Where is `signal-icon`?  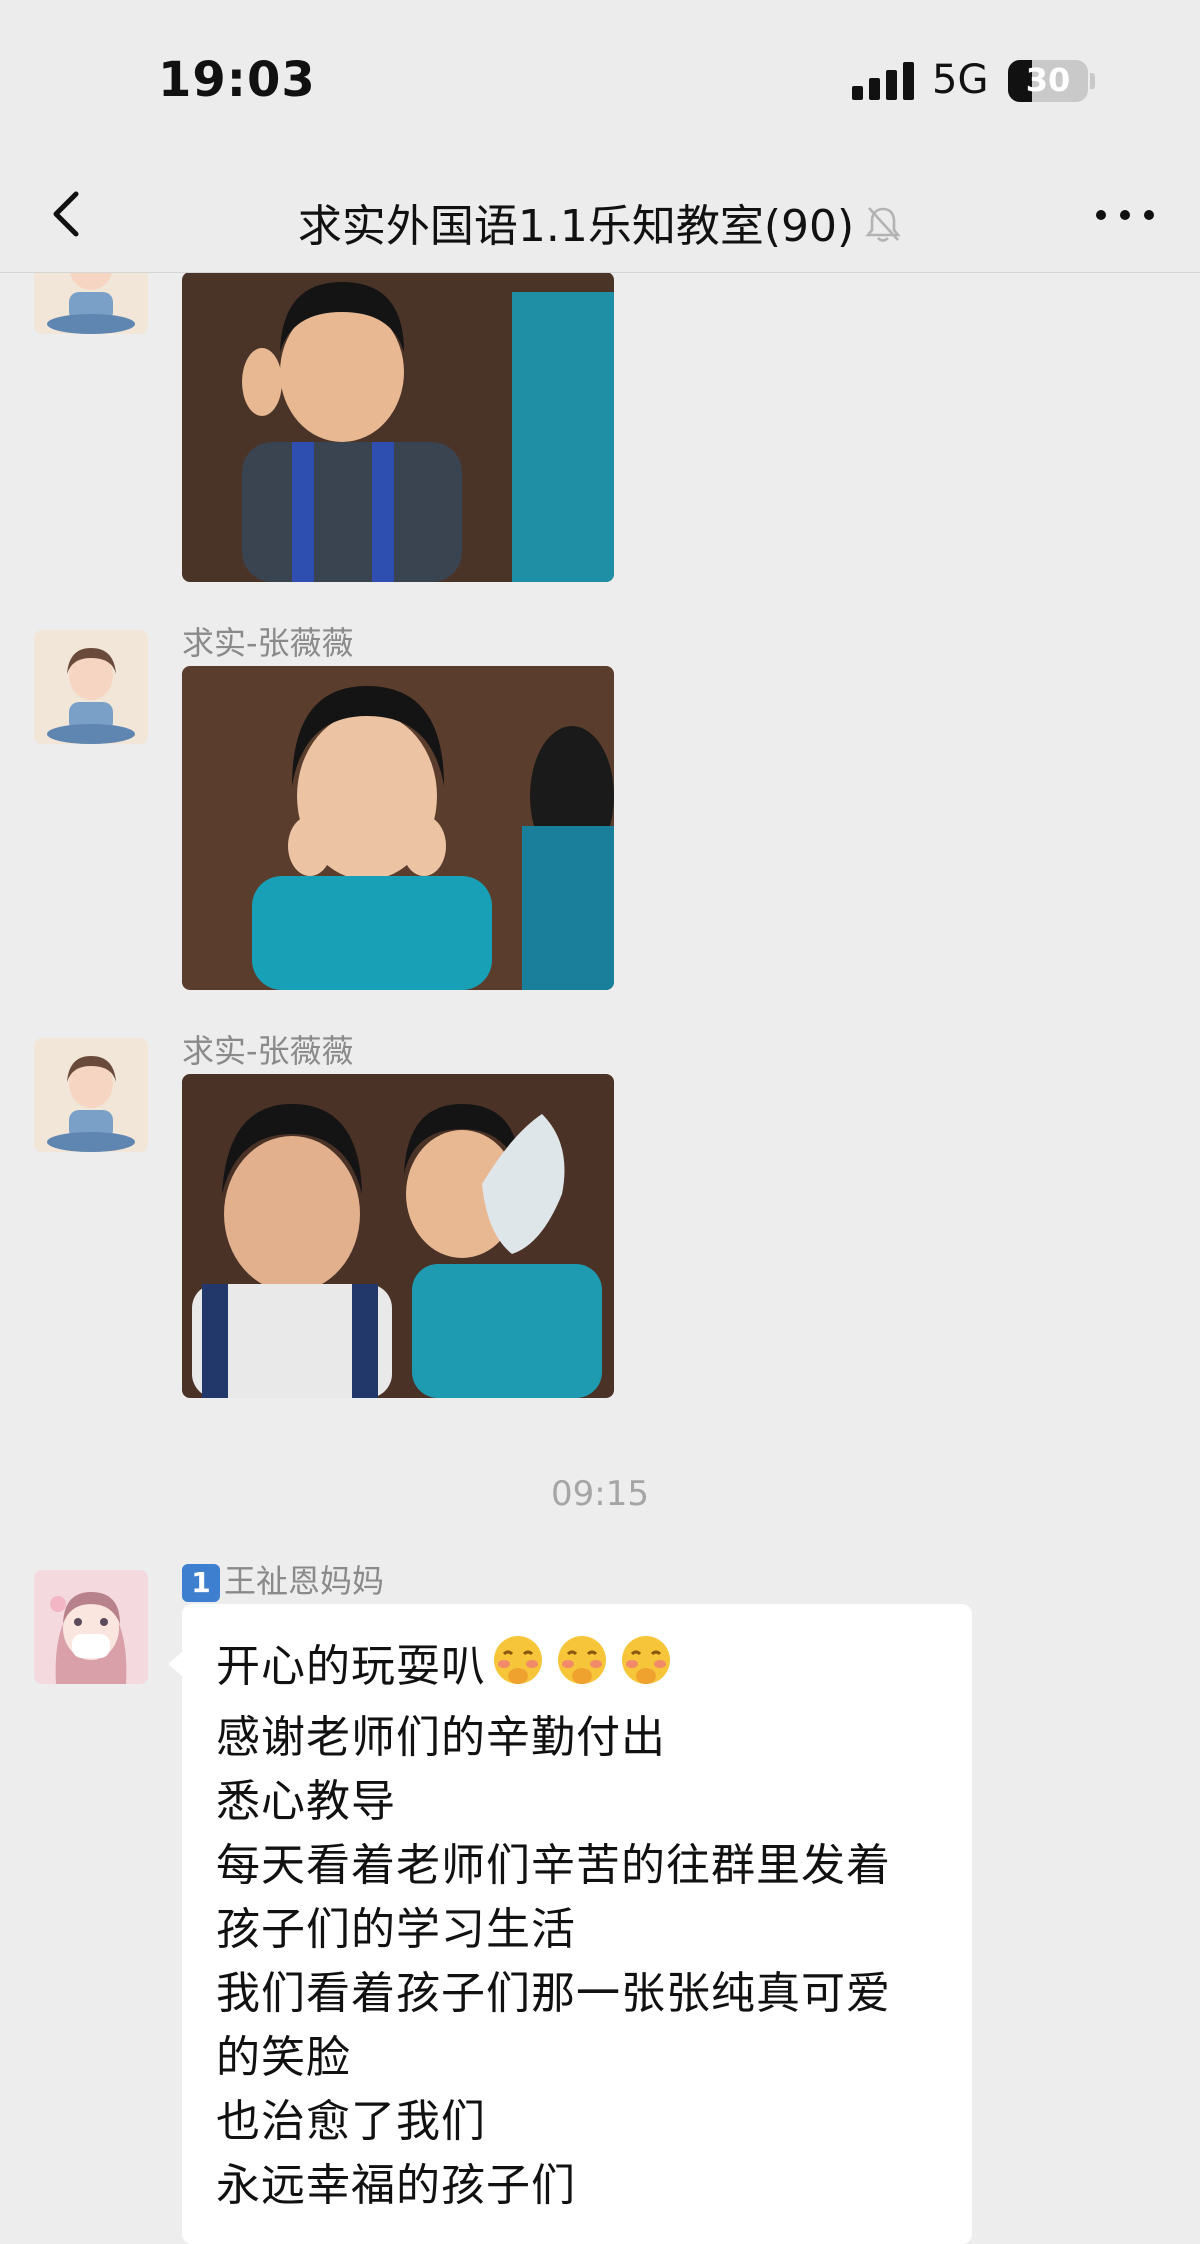 signal-icon is located at coordinates (883, 81).